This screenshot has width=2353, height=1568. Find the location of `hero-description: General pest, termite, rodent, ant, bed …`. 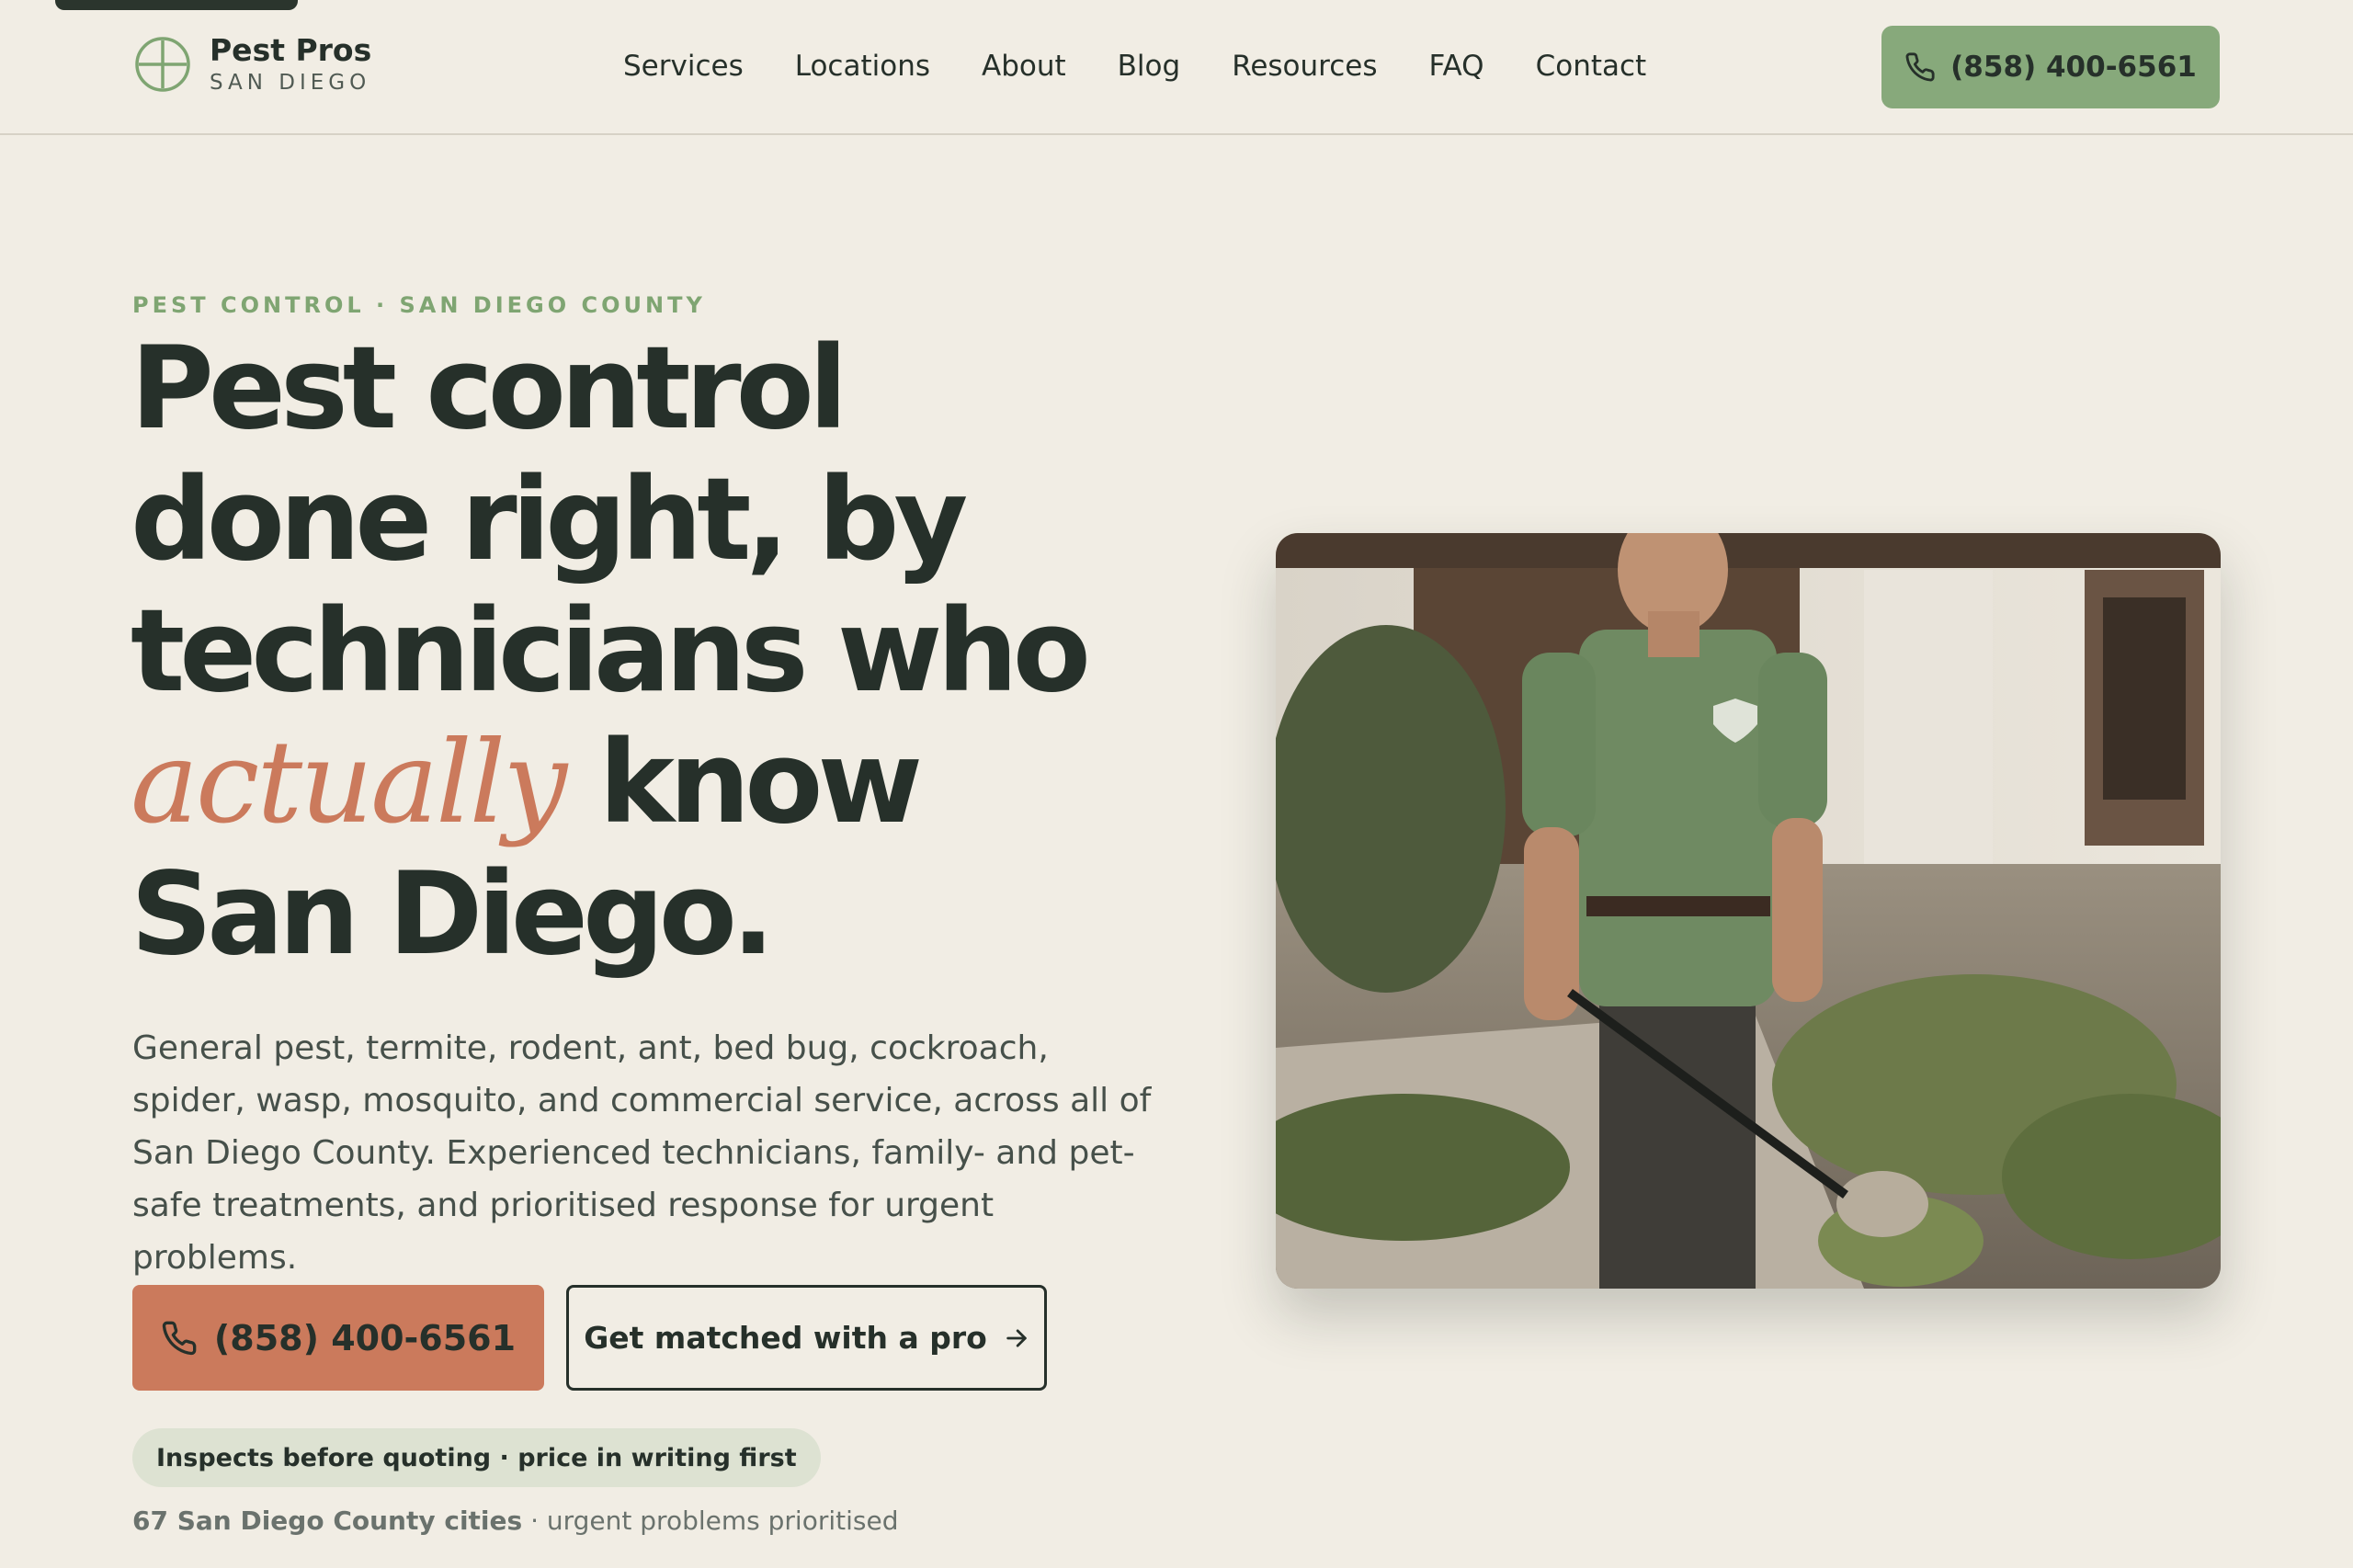

hero-description: General pest, termite, rodent, ant, bed … is located at coordinates (642, 1153).